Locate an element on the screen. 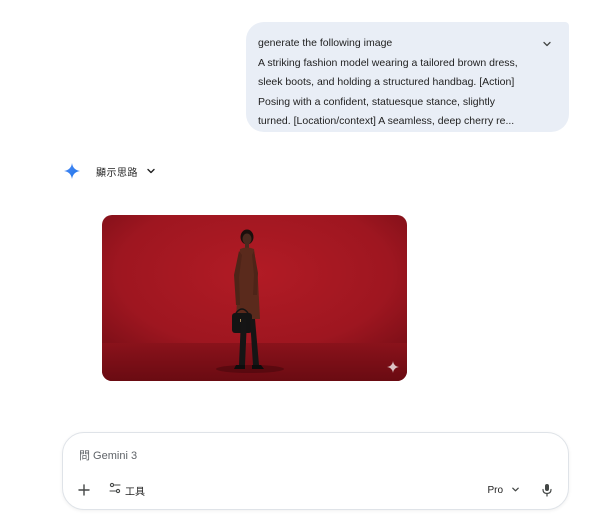 The width and height of the screenshot is (600, 518). gemini-spark-icon is located at coordinates (72, 171).